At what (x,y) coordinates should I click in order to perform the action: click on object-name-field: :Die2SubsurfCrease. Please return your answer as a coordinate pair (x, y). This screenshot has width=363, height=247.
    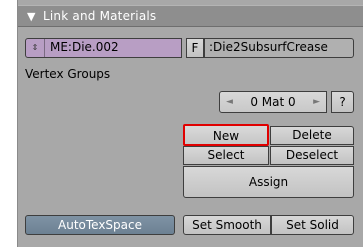
    Looking at the image, I should click on (279, 48).